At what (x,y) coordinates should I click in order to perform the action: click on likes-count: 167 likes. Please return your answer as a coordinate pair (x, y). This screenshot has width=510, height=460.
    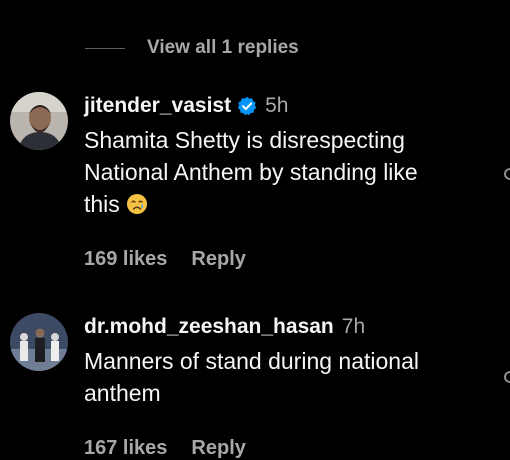
    Looking at the image, I should click on (125, 448).